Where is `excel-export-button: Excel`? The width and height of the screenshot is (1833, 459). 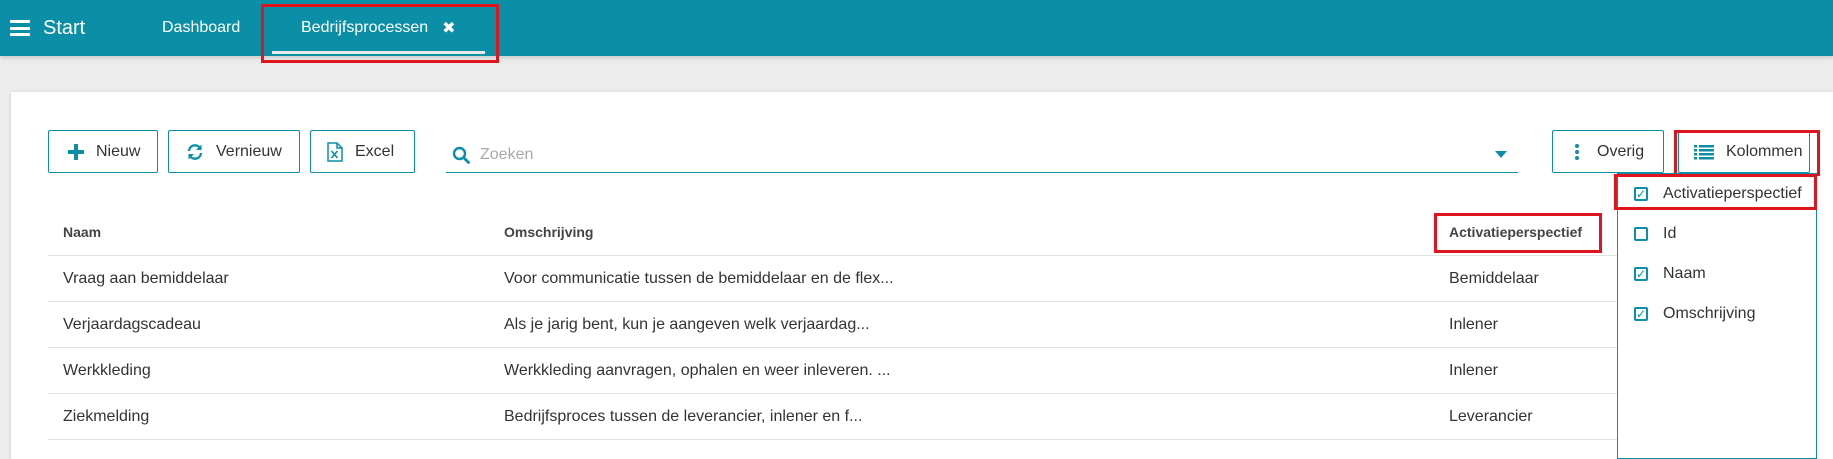
excel-export-button: Excel is located at coordinates (362, 151).